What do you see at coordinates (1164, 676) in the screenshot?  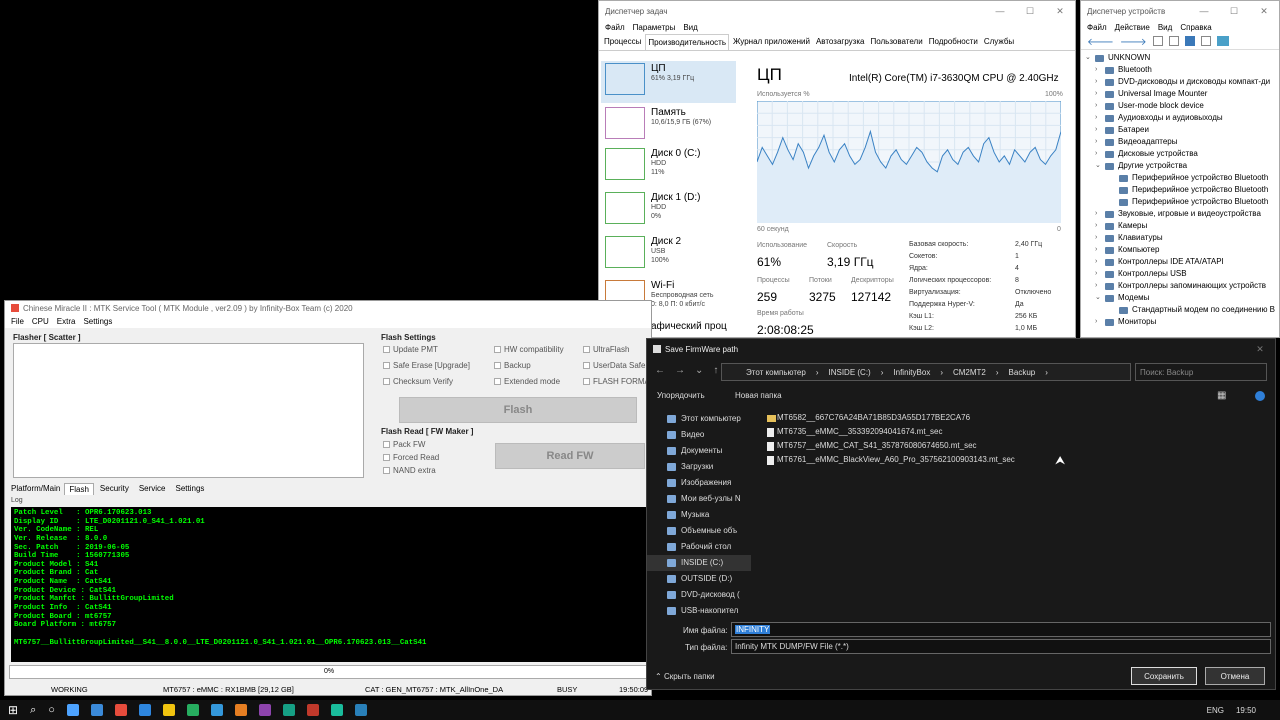 I see `save-button: Сохранить` at bounding box center [1164, 676].